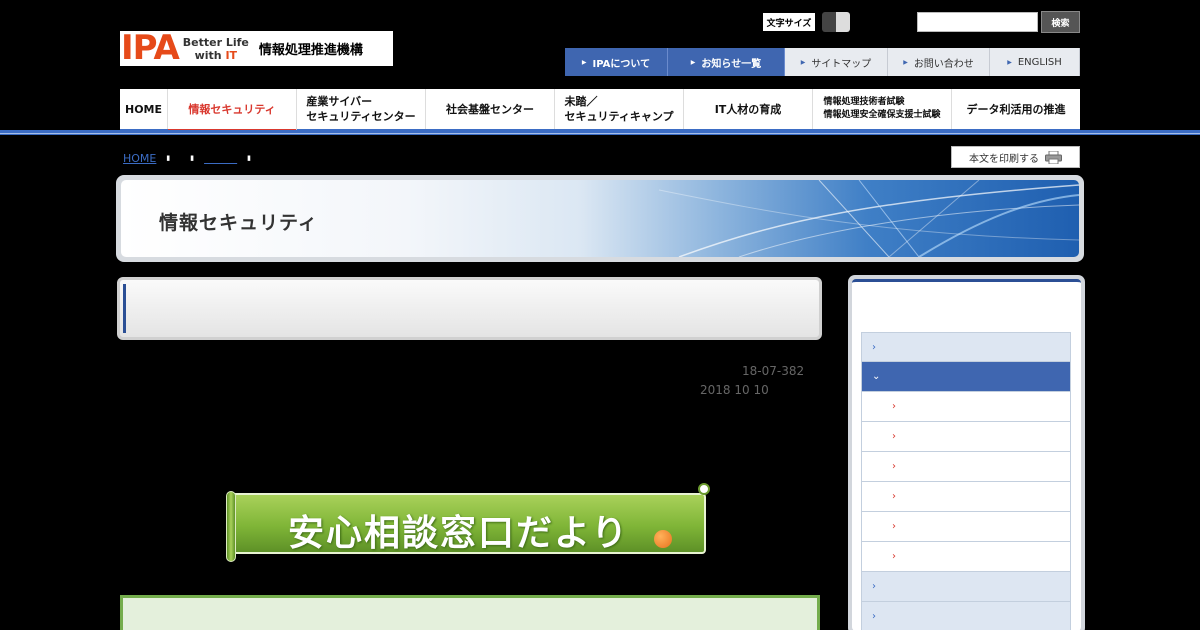  Describe the element at coordinates (361, 116) in the screenshot. I see `main-nav-label-line2: セキュリティセンター` at that location.